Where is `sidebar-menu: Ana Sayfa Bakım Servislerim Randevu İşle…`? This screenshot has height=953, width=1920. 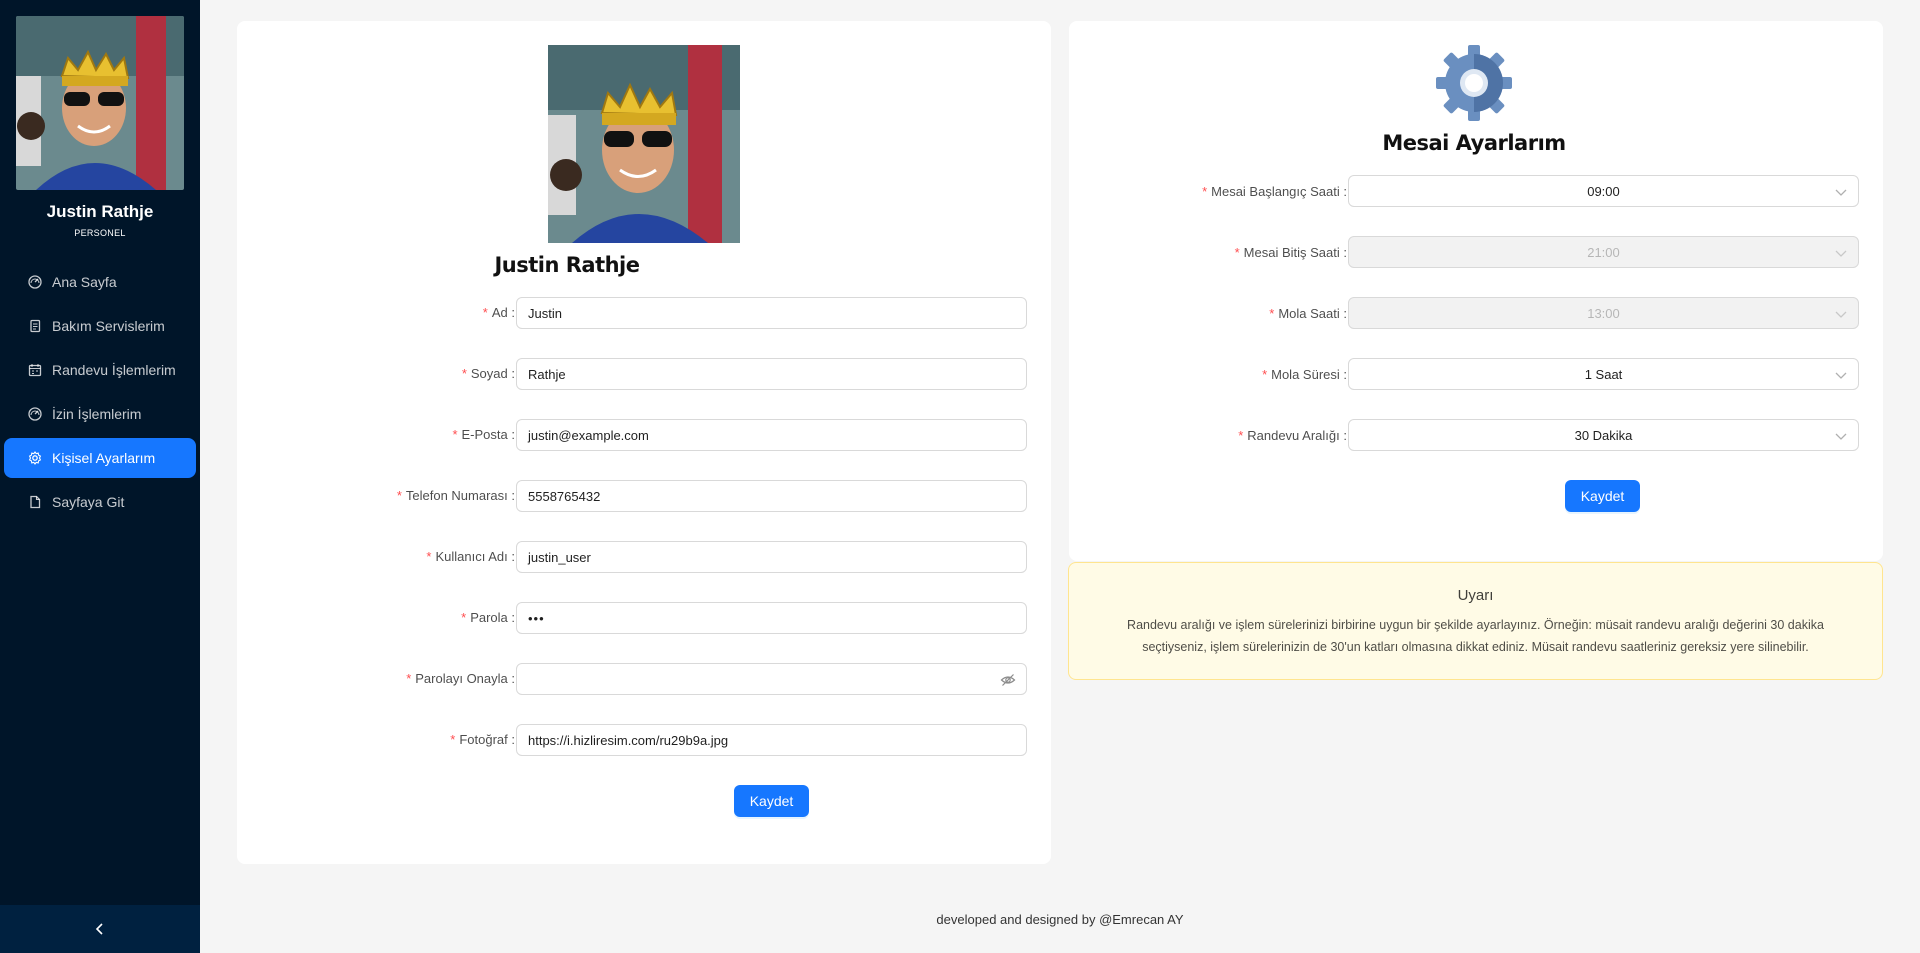
sidebar-menu: Ana Sayfa Bakım Servislerim Randevu İşle… is located at coordinates (100, 394).